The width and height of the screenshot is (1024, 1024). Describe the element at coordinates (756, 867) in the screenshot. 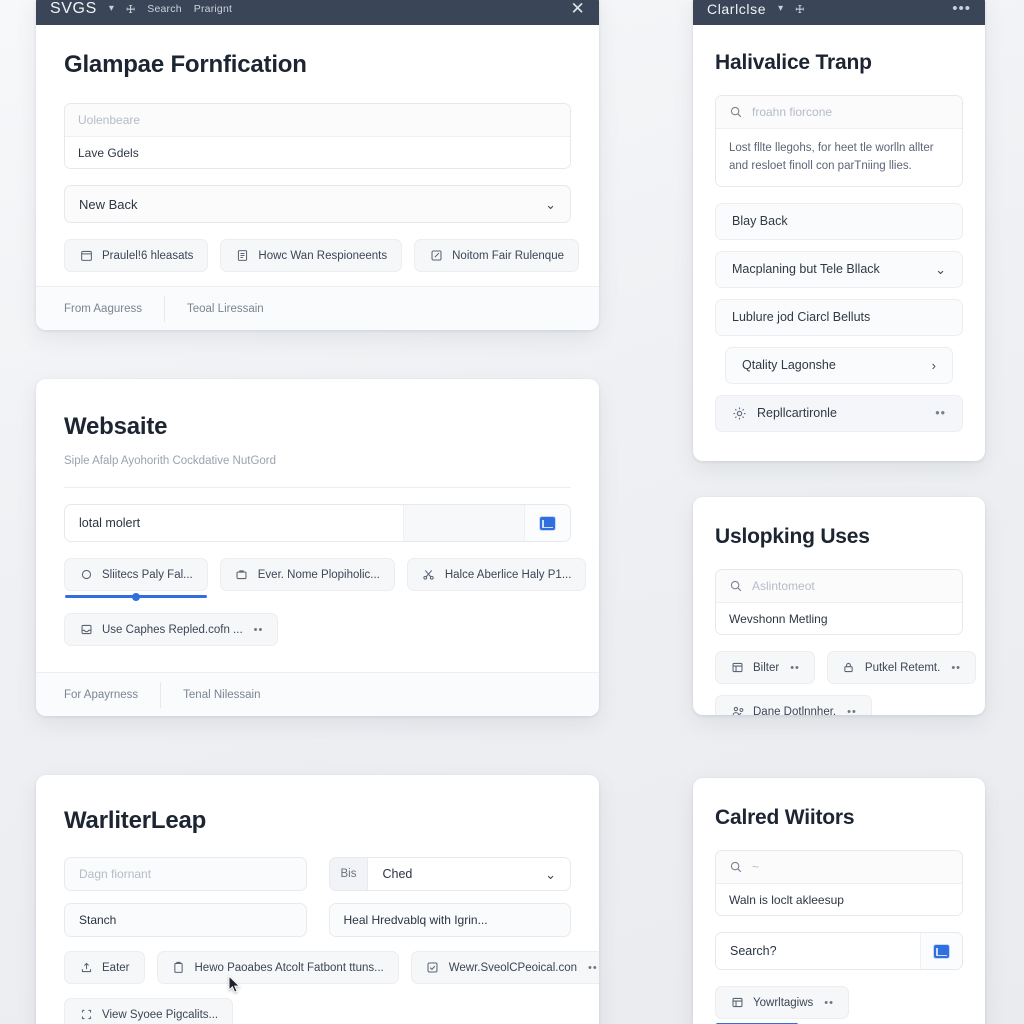

I see `search-placeholder: ~` at that location.